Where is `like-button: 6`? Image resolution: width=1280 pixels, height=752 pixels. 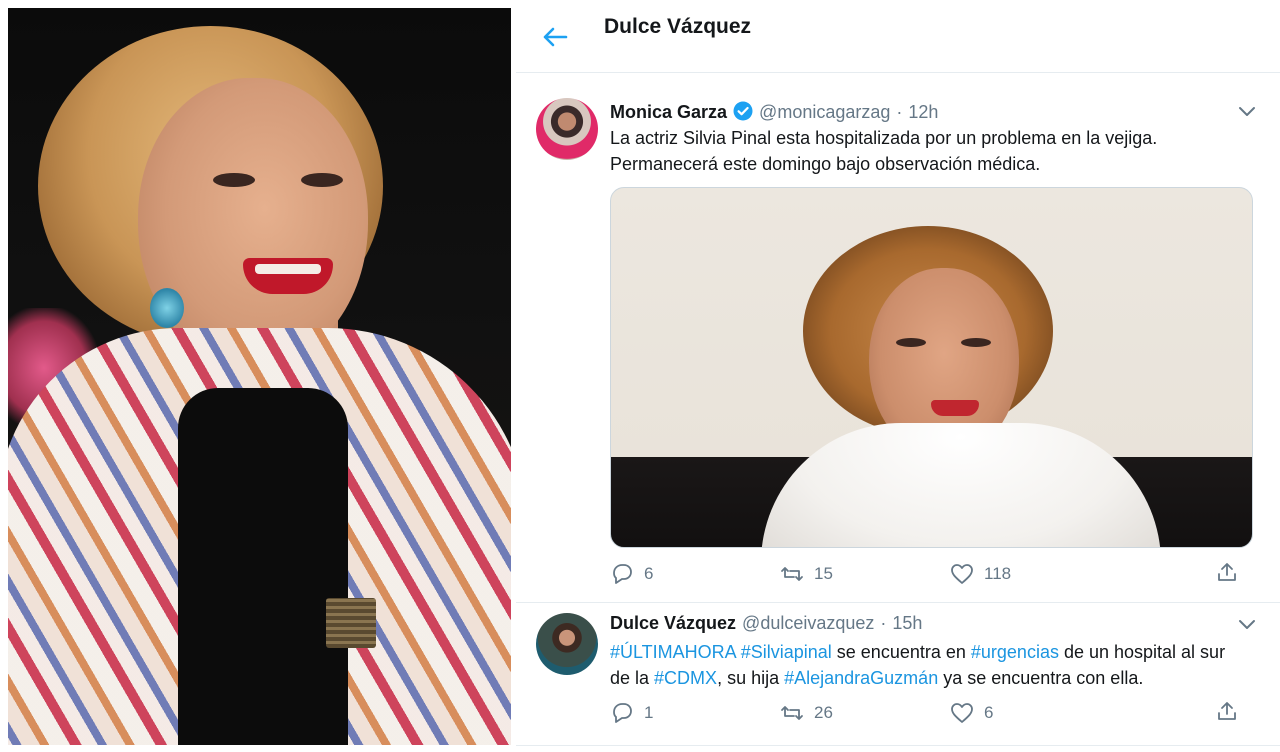 like-button: 6 is located at coordinates (1035, 713).